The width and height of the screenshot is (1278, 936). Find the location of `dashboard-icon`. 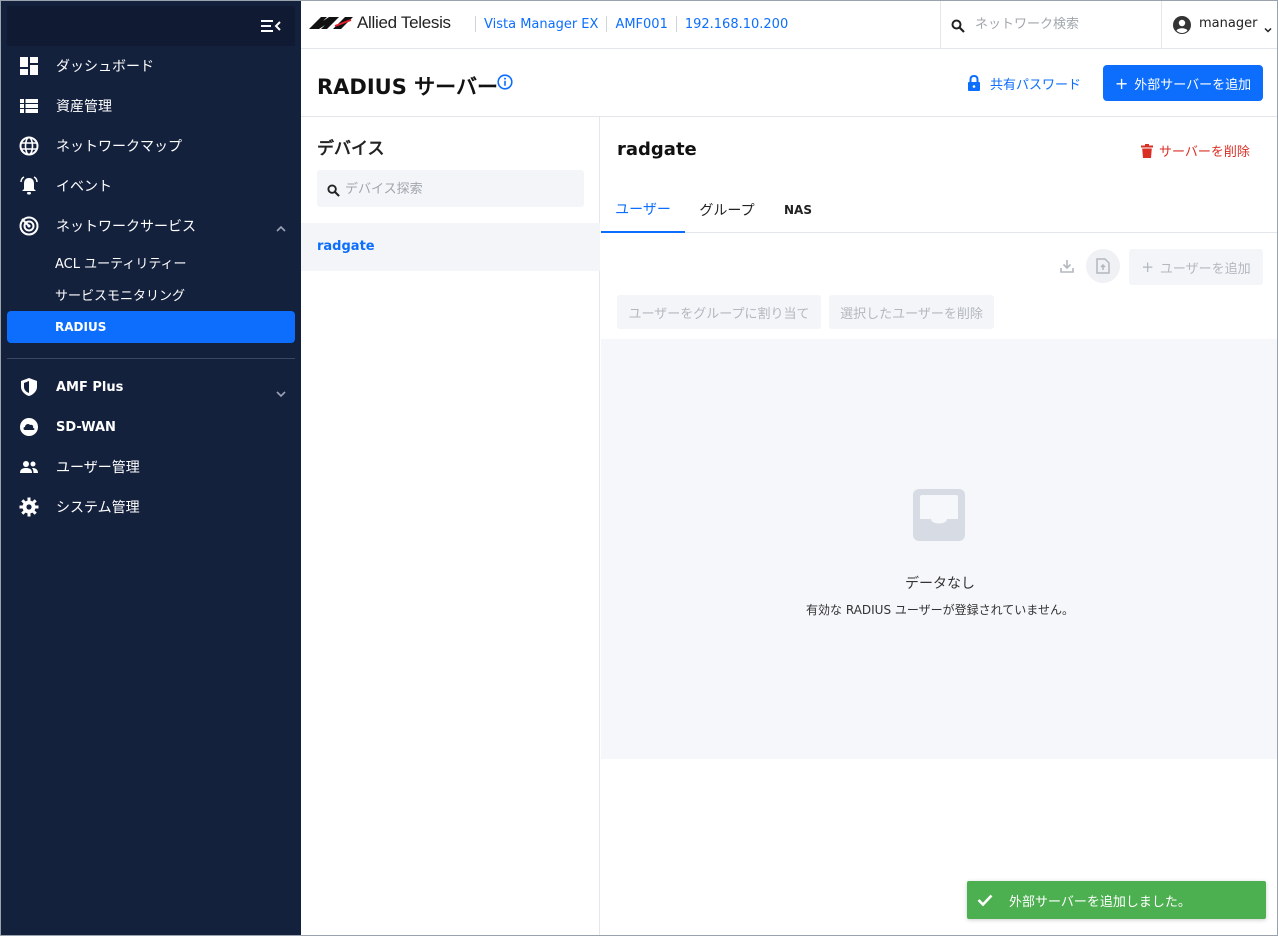

dashboard-icon is located at coordinates (29, 66).